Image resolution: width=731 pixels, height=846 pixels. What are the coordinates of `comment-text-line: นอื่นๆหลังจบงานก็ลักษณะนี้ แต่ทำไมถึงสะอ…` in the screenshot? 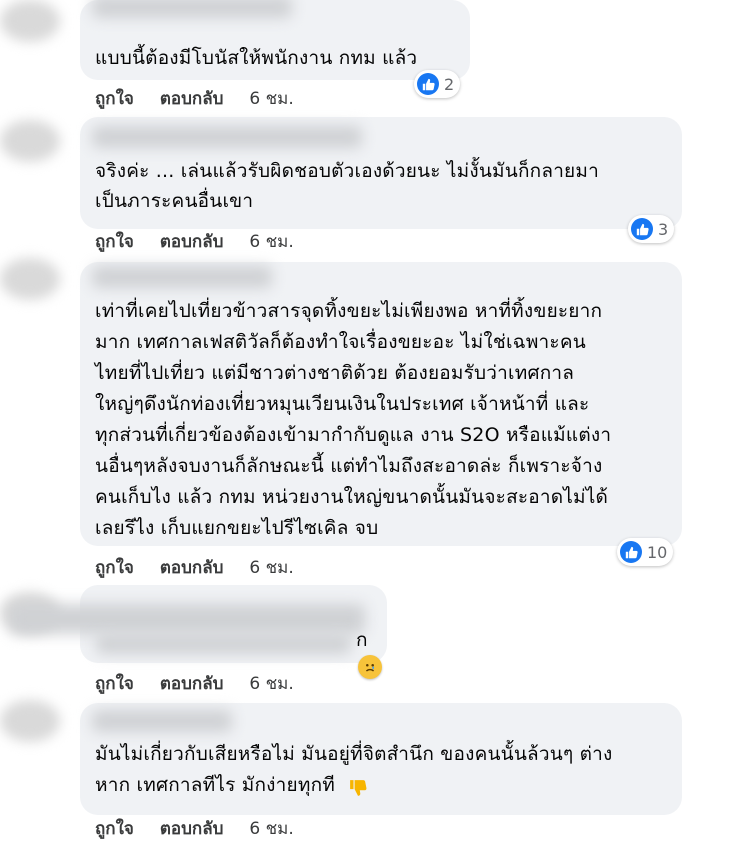 It's located at (349, 466).